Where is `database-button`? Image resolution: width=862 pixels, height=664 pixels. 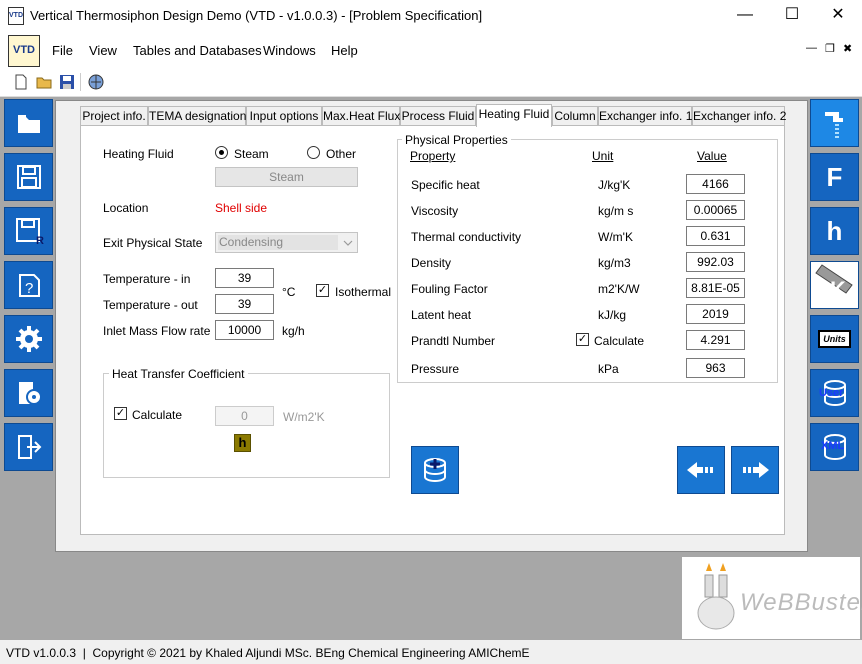
database-button is located at coordinates (435, 470).